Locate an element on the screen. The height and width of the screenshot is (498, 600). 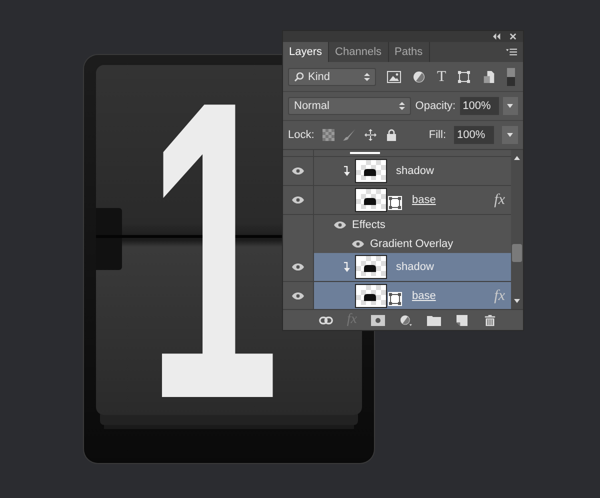
blend-mode-value: Normal is located at coordinates (312, 106).